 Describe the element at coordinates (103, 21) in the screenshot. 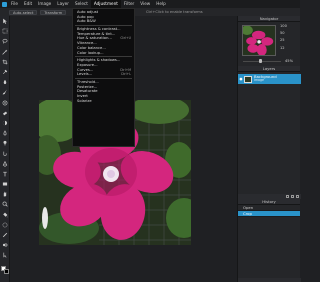

I see `adjustment-menu-item: Auto B&W` at that location.